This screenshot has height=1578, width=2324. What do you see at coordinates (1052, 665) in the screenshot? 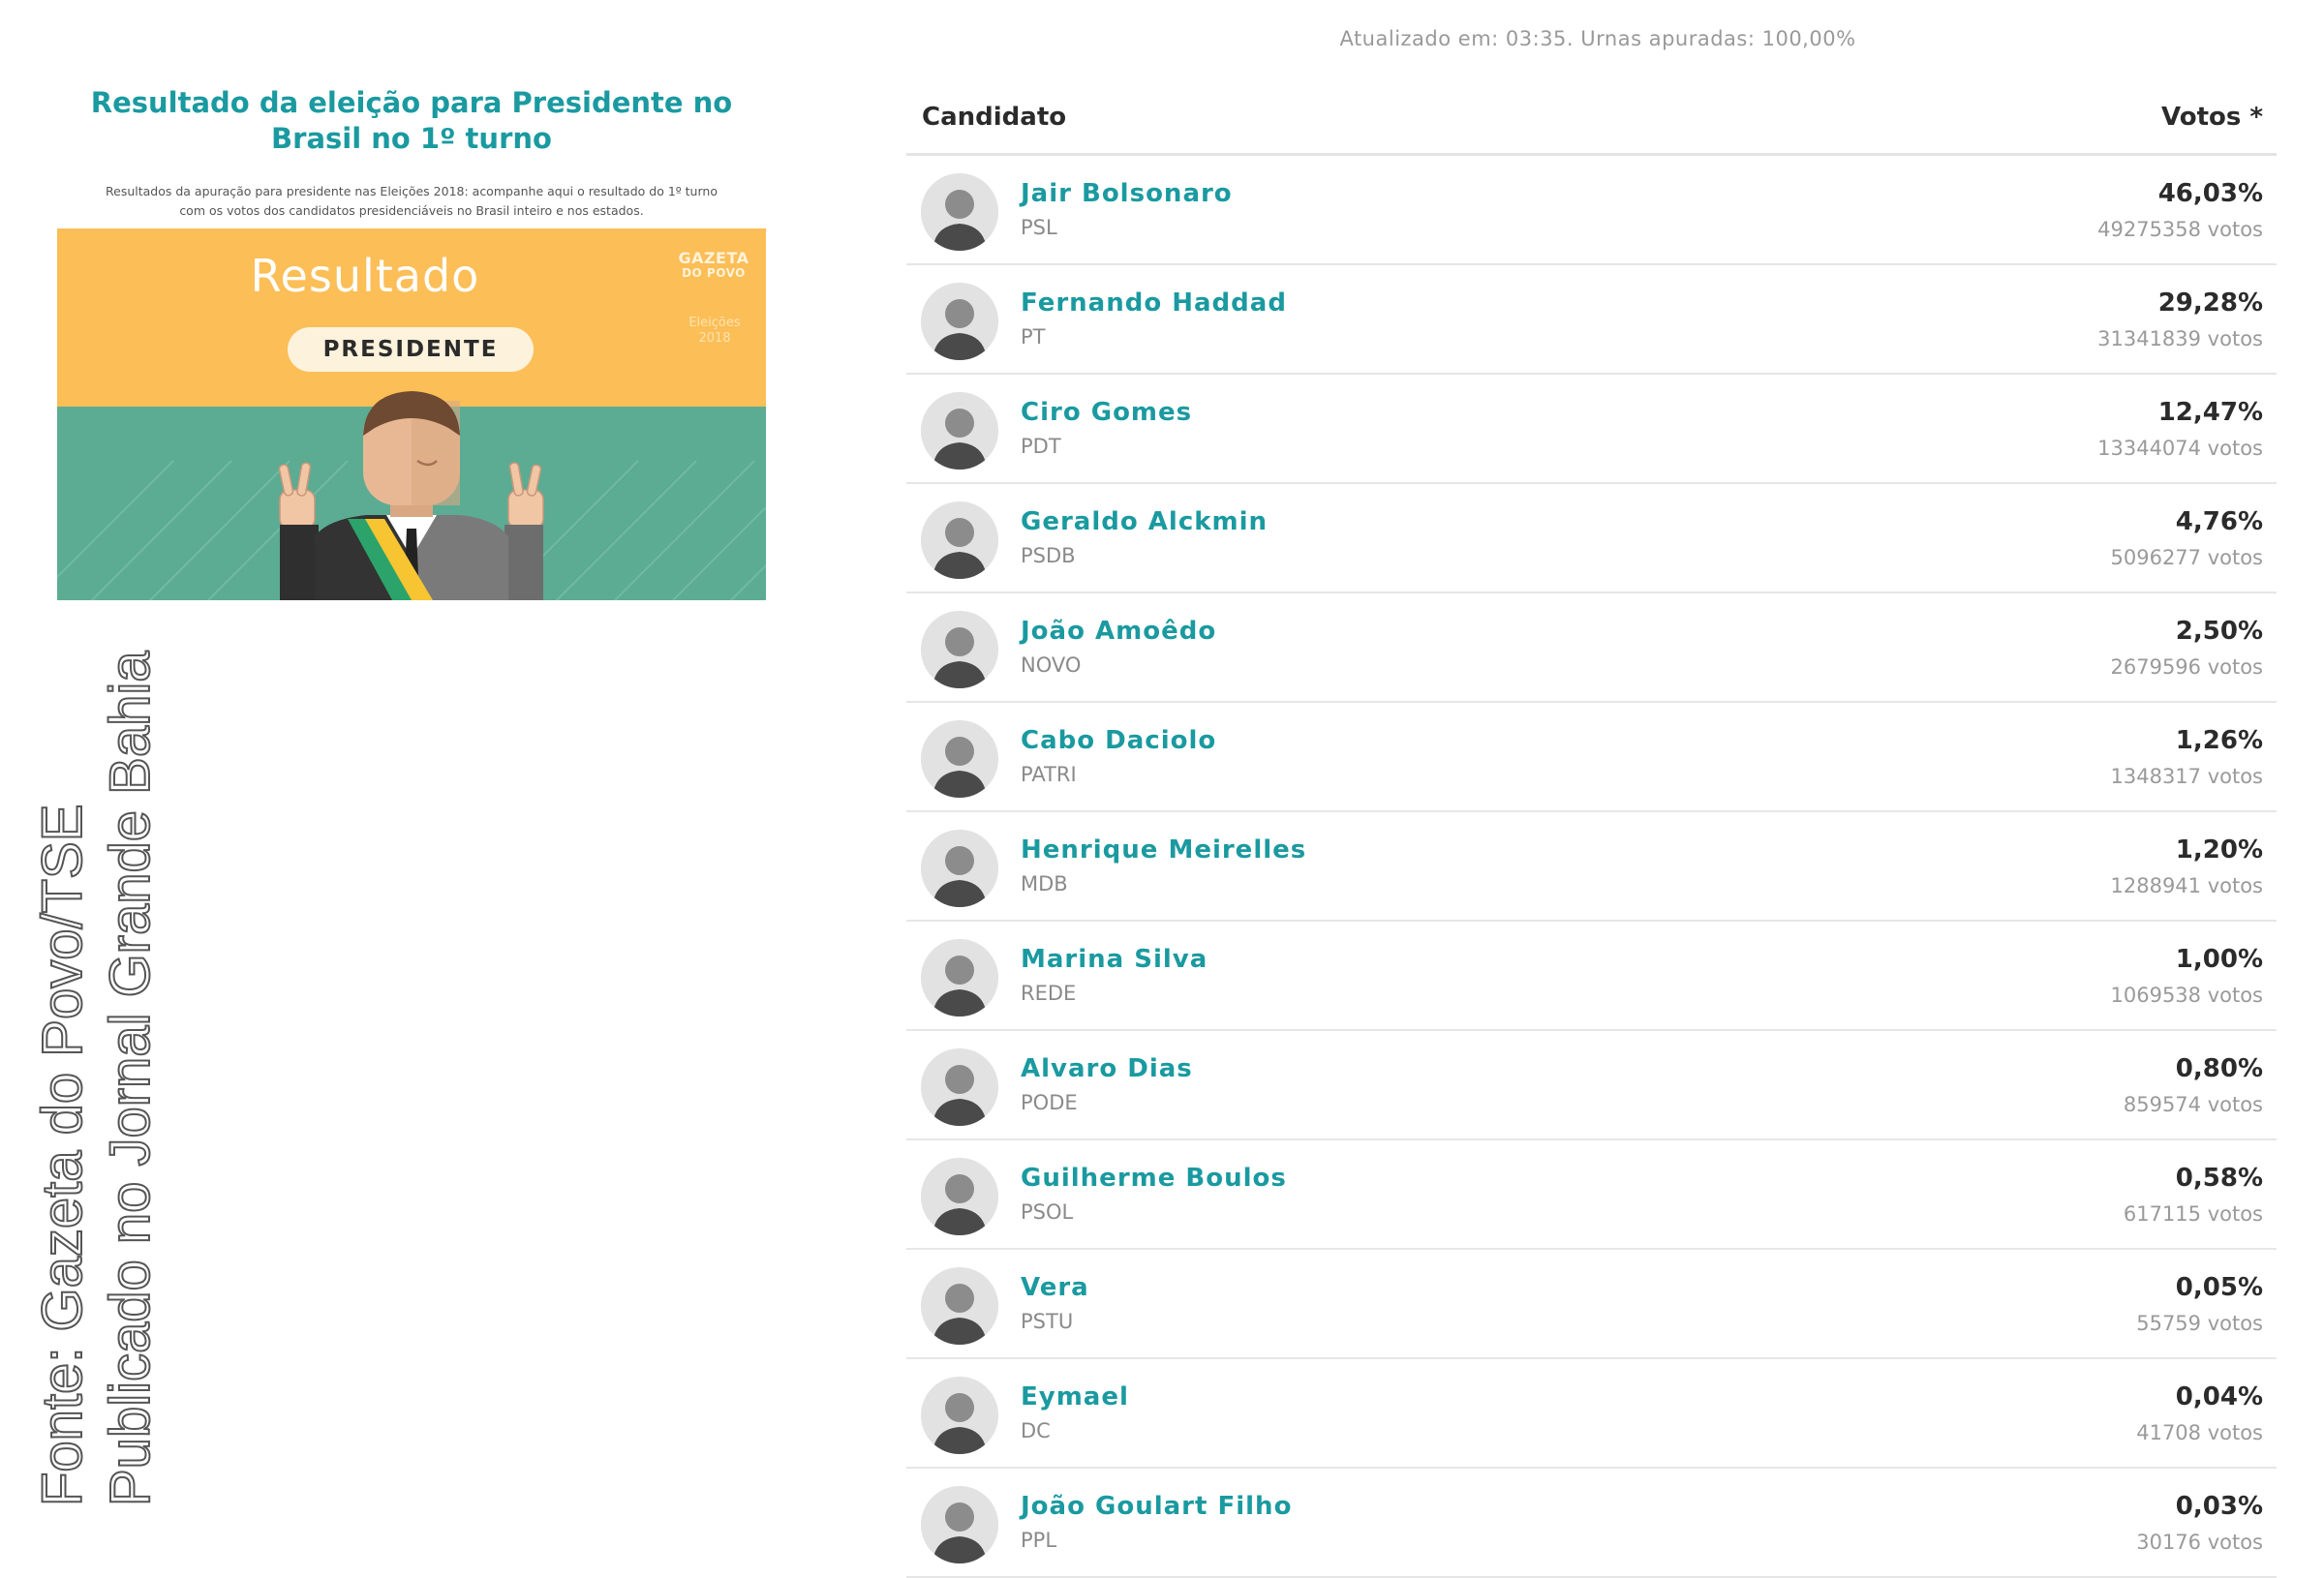
I see `candidate-party: NOVO` at bounding box center [1052, 665].